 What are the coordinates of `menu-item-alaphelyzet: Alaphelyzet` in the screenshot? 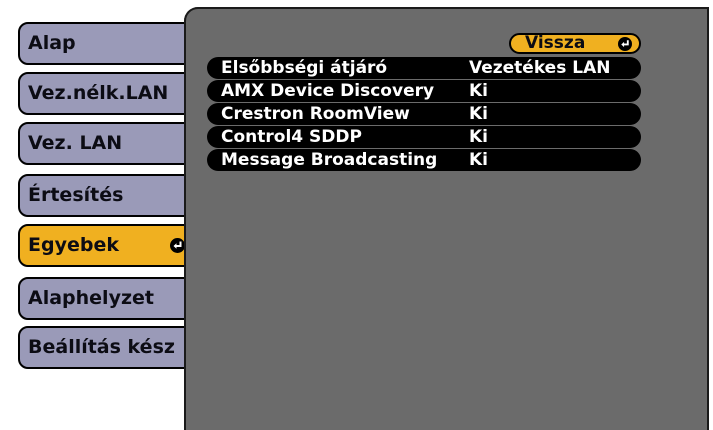 It's located at (106, 298).